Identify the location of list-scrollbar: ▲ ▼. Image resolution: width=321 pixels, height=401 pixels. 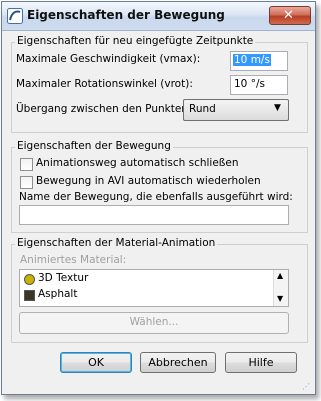
(280, 288).